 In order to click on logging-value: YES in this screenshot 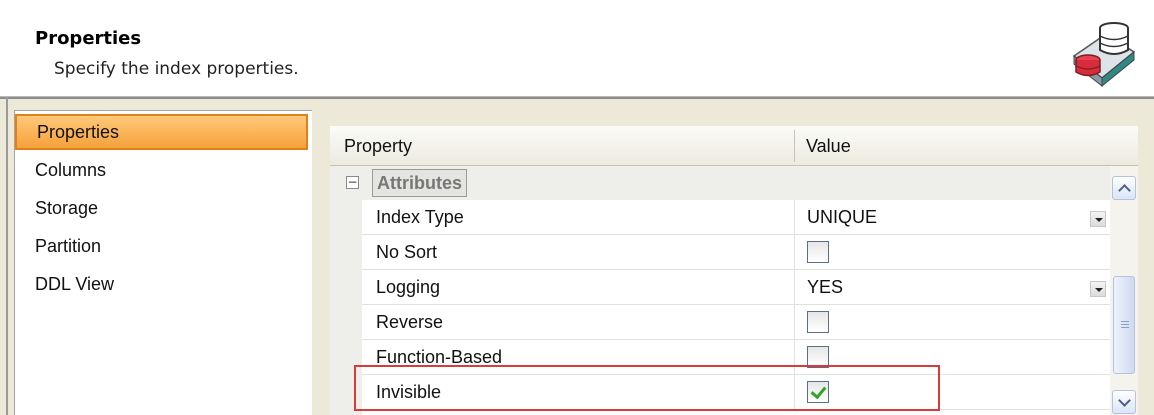, I will do `click(825, 287)`.